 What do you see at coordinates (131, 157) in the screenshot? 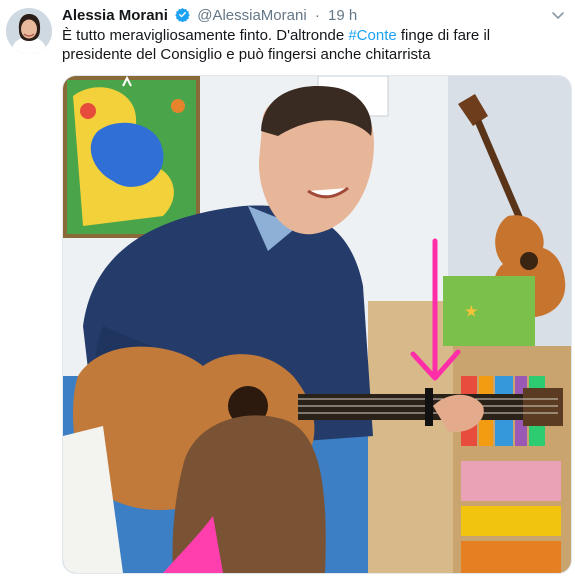
I see `wall-painting` at bounding box center [131, 157].